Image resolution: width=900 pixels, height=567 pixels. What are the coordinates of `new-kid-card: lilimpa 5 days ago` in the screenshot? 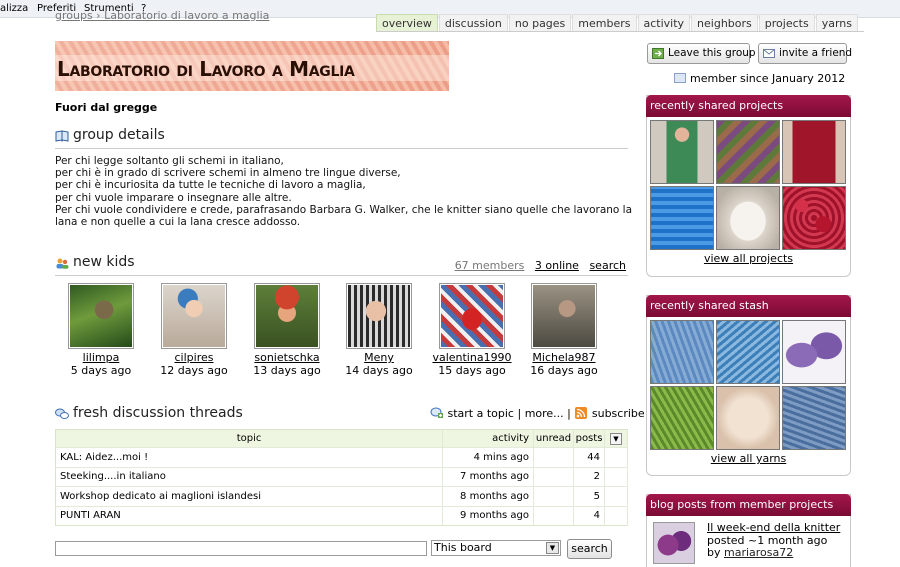 It's located at (101, 330).